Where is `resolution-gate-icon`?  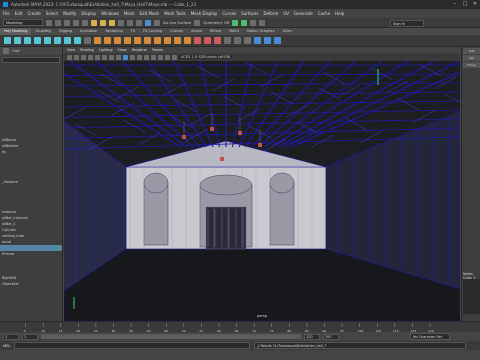
resolution-gate-icon is located at coordinates (111, 57).